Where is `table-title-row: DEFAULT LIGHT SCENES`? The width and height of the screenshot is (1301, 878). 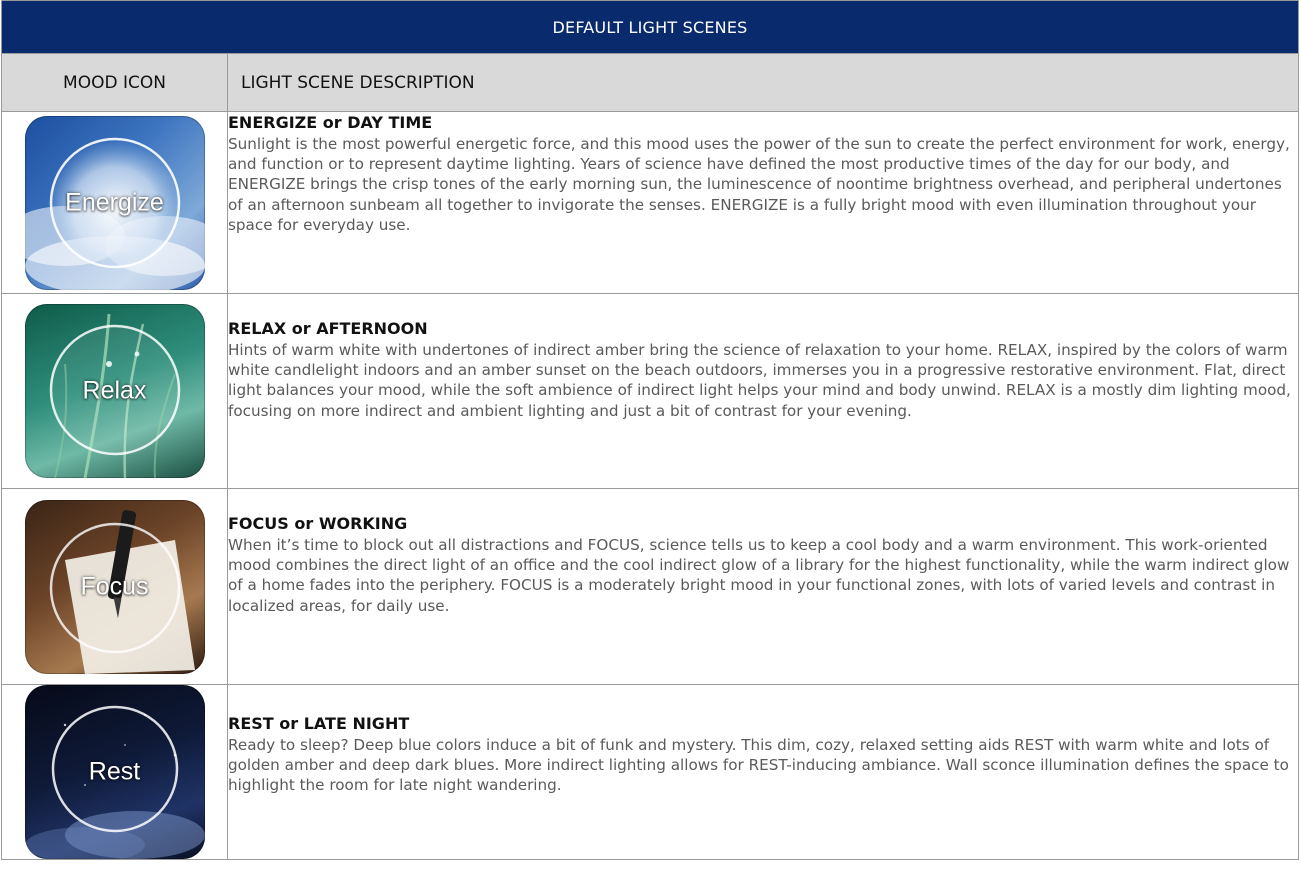 table-title-row: DEFAULT LIGHT SCENES is located at coordinates (650, 27).